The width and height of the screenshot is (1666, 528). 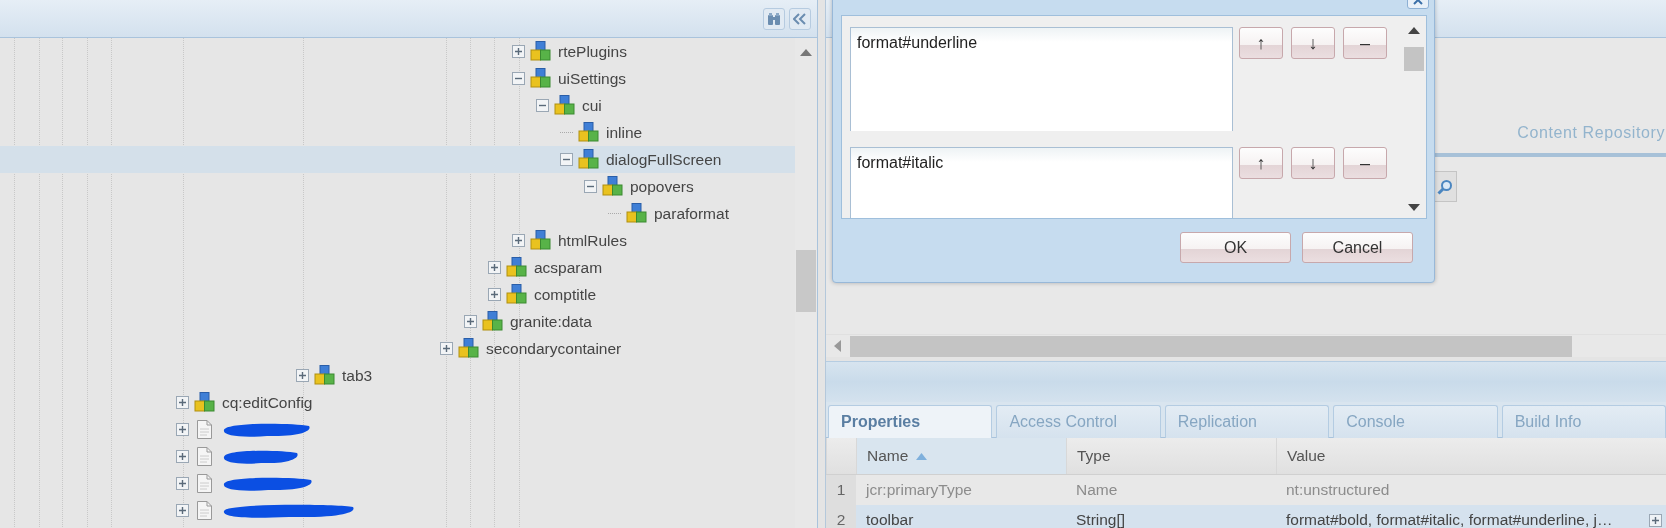 I want to click on table-cell-text: Name, so click(x=1097, y=490).